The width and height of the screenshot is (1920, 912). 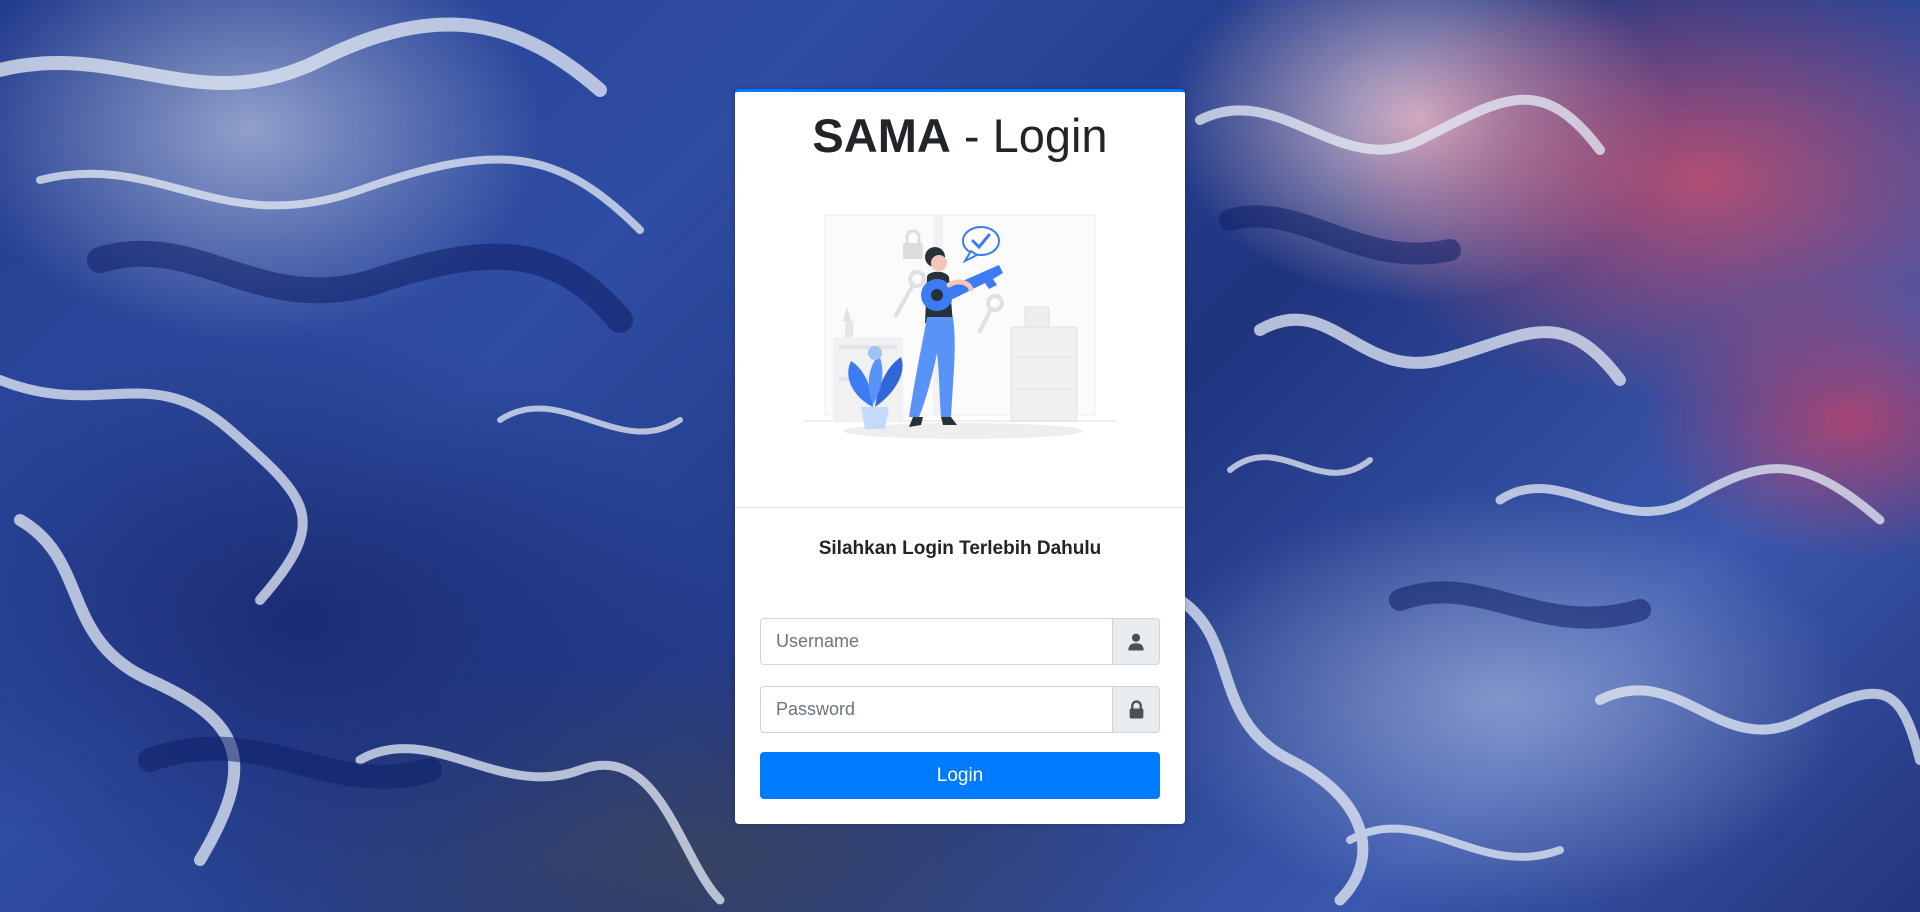 I want to click on title-suffix: - Login, so click(x=1029, y=135).